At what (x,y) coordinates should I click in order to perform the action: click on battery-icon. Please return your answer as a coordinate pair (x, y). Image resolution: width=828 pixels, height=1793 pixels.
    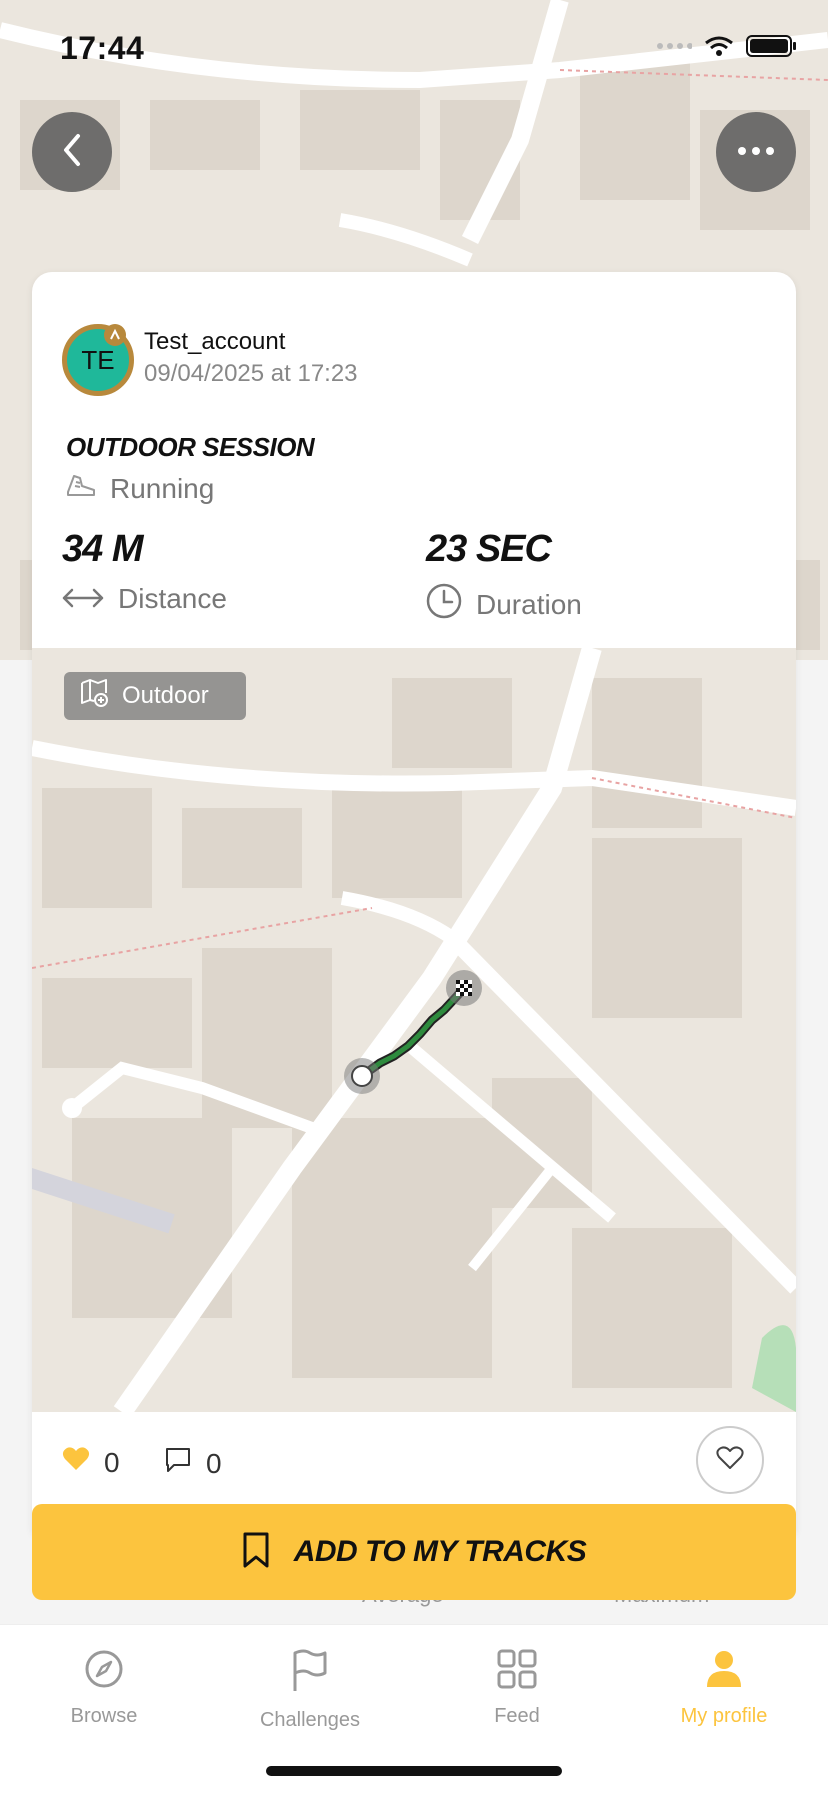
    Looking at the image, I should click on (772, 48).